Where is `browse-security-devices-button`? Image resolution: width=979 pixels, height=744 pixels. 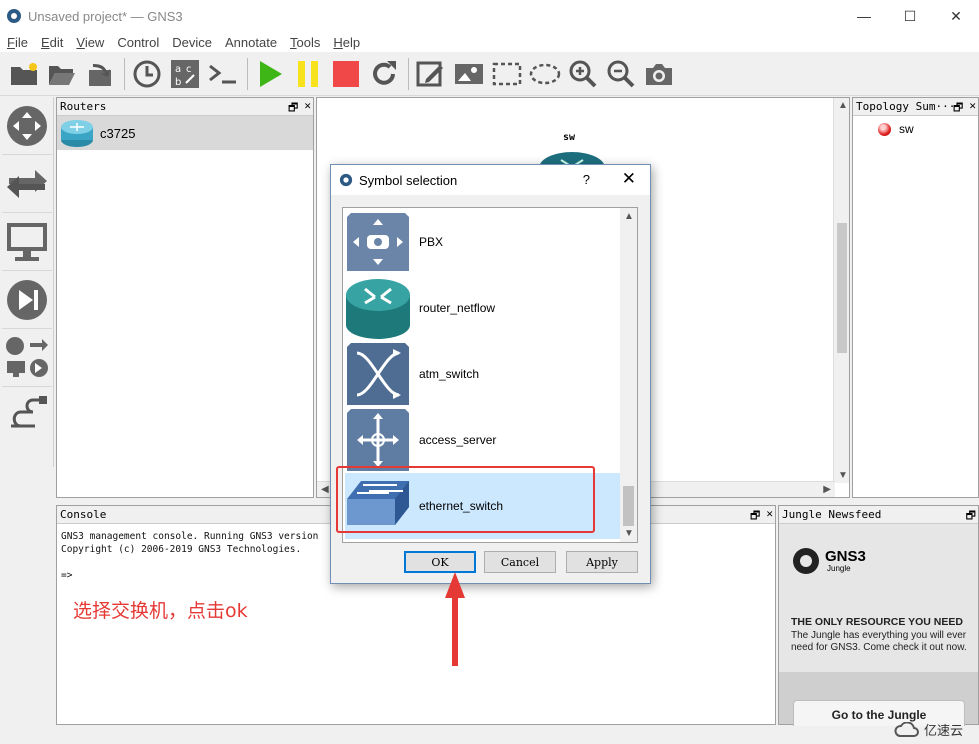
browse-security-devices-button is located at coordinates (27, 300).